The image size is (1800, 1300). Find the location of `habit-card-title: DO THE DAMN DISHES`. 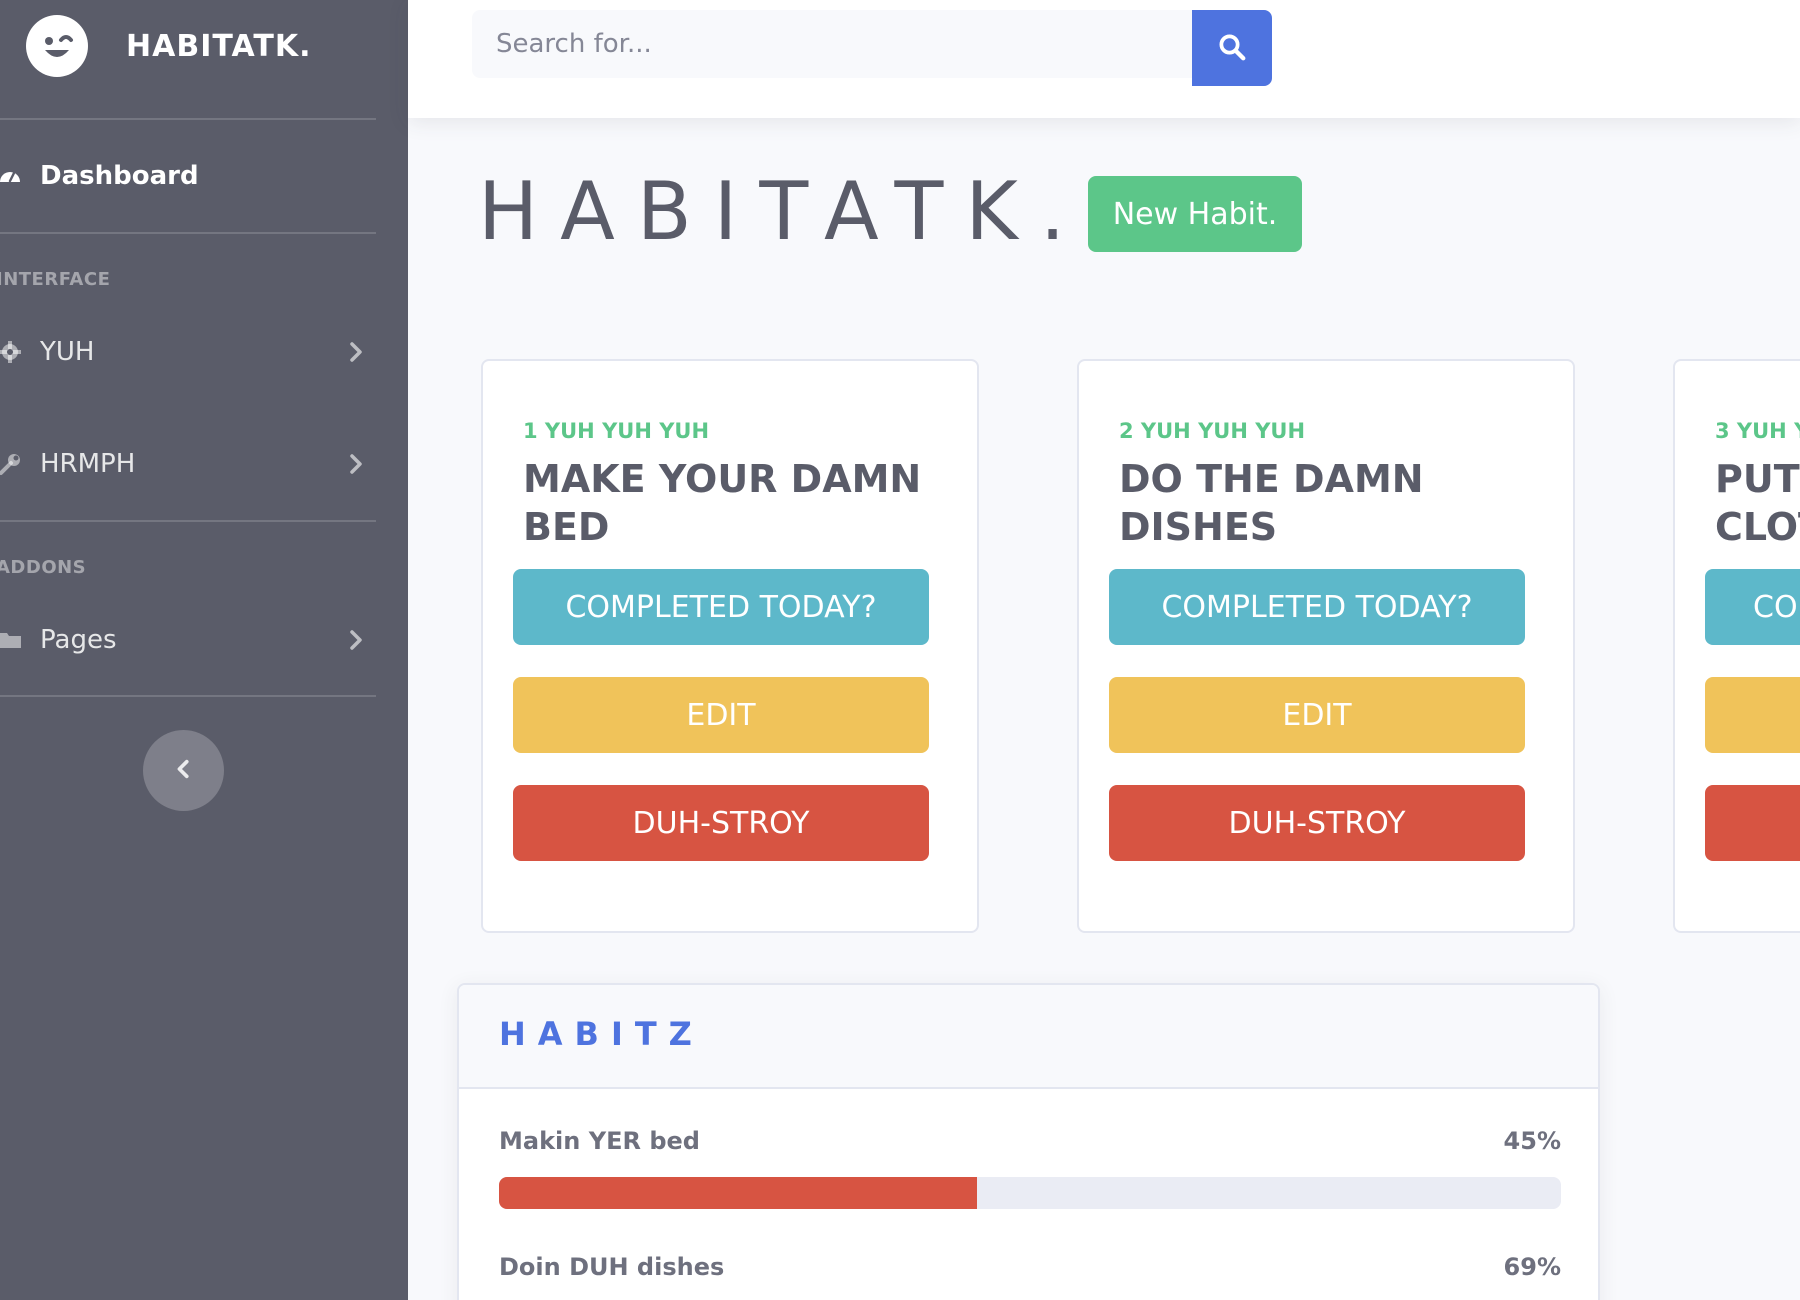

habit-card-title: DO THE DAMN DISHES is located at coordinates (1329, 503).